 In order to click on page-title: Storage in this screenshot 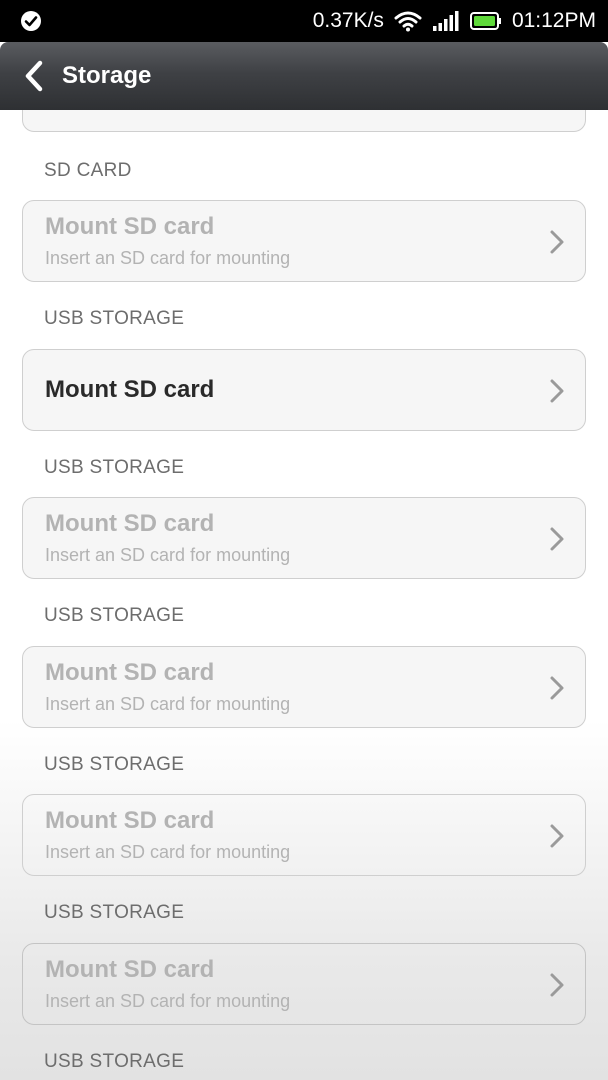, I will do `click(107, 75)`.